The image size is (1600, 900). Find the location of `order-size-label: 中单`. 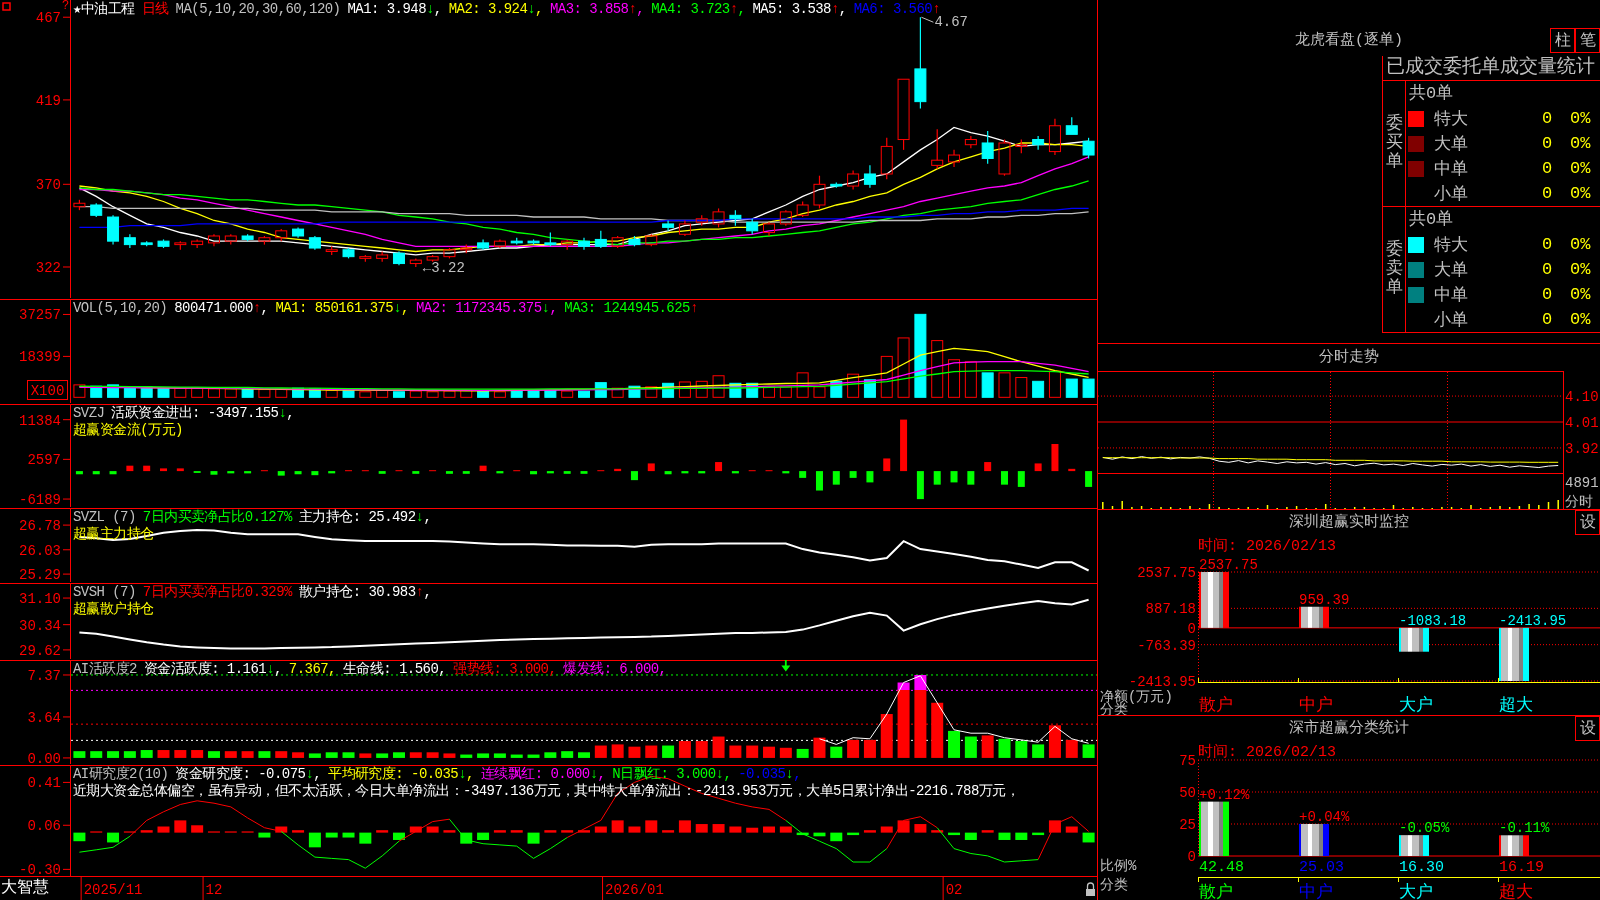

order-size-label: 中单 is located at coordinates (1451, 169).